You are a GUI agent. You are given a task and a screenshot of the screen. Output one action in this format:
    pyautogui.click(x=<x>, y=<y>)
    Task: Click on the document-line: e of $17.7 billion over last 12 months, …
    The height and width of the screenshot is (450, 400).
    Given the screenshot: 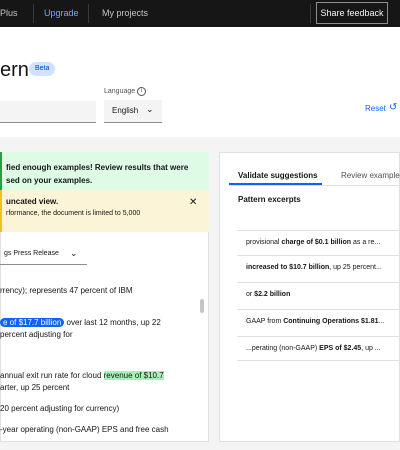 What is the action you would take?
    pyautogui.click(x=80, y=322)
    